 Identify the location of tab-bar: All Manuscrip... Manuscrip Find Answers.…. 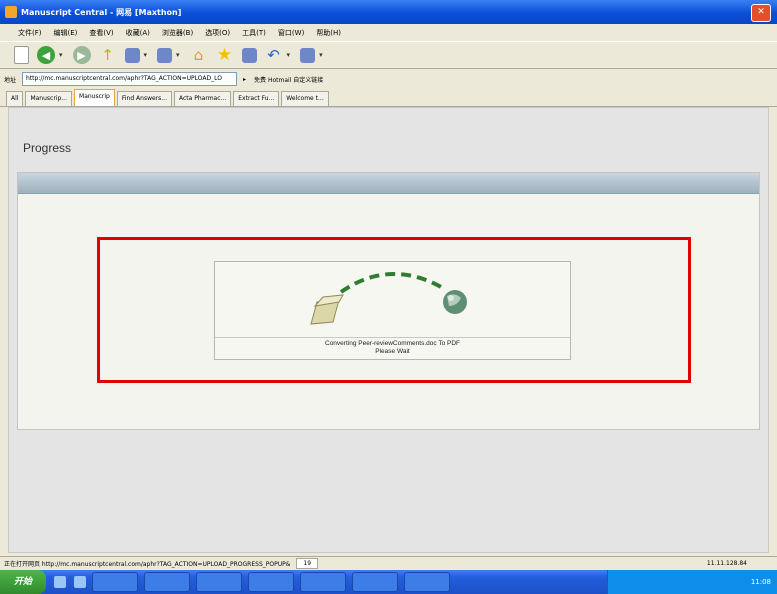
(388, 97).